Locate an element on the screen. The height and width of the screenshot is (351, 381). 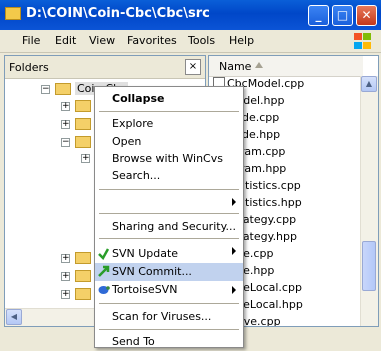
menu-favorites: Favorites is located at coordinates (152, 40).